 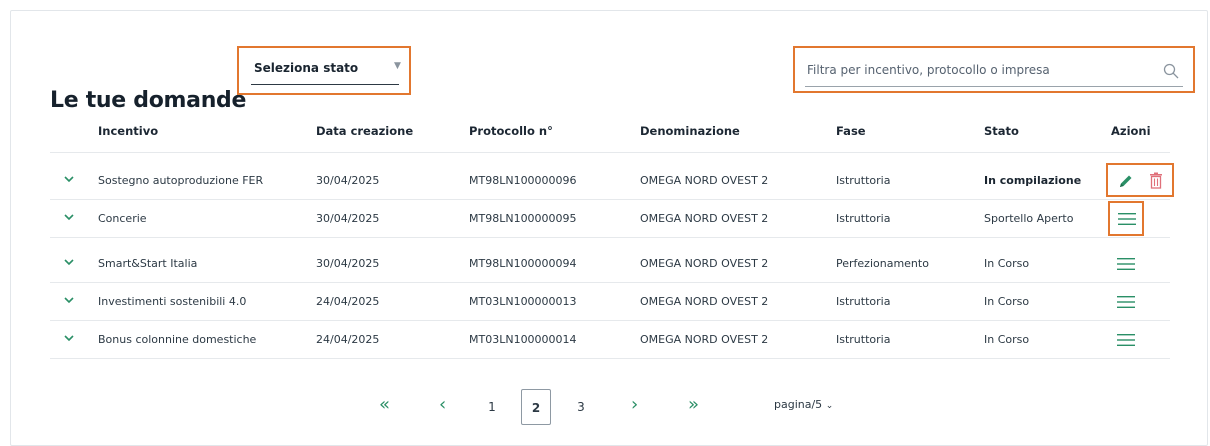 I want to click on cell-protocollo: MT98LN100000094, so click(x=523, y=263).